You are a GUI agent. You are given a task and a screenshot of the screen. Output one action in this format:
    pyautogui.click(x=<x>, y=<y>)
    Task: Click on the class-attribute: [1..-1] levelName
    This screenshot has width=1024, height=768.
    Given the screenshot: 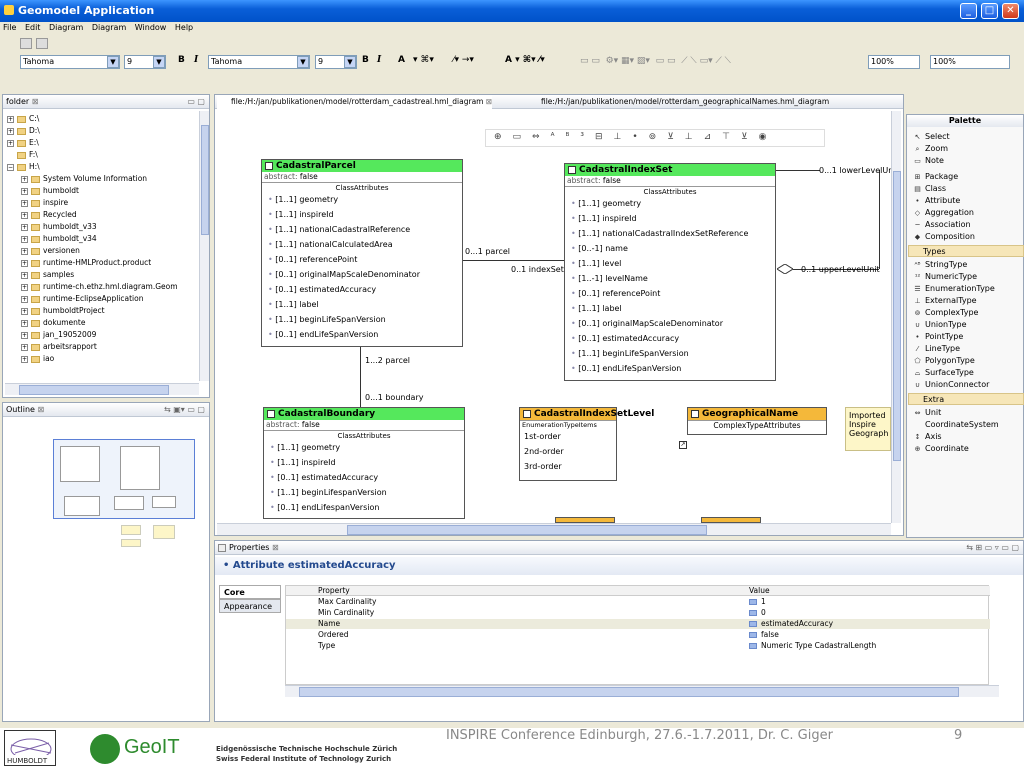 What is the action you would take?
    pyautogui.click(x=670, y=278)
    